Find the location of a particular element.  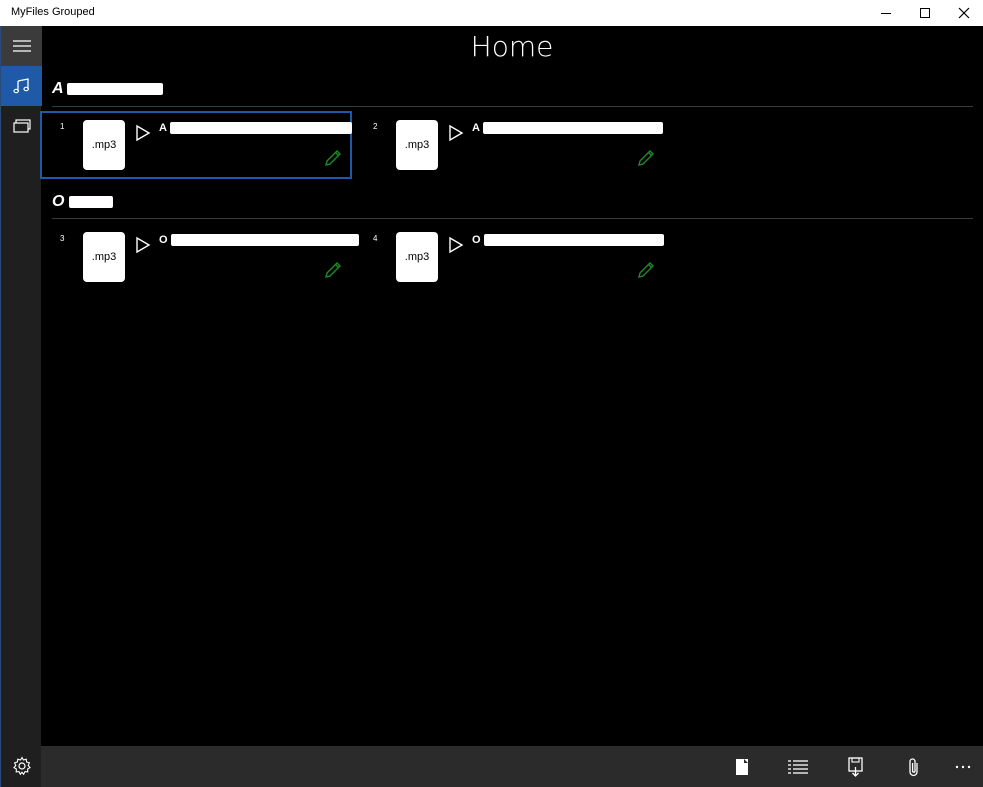

hamburger-menu-icon is located at coordinates (21, 46).